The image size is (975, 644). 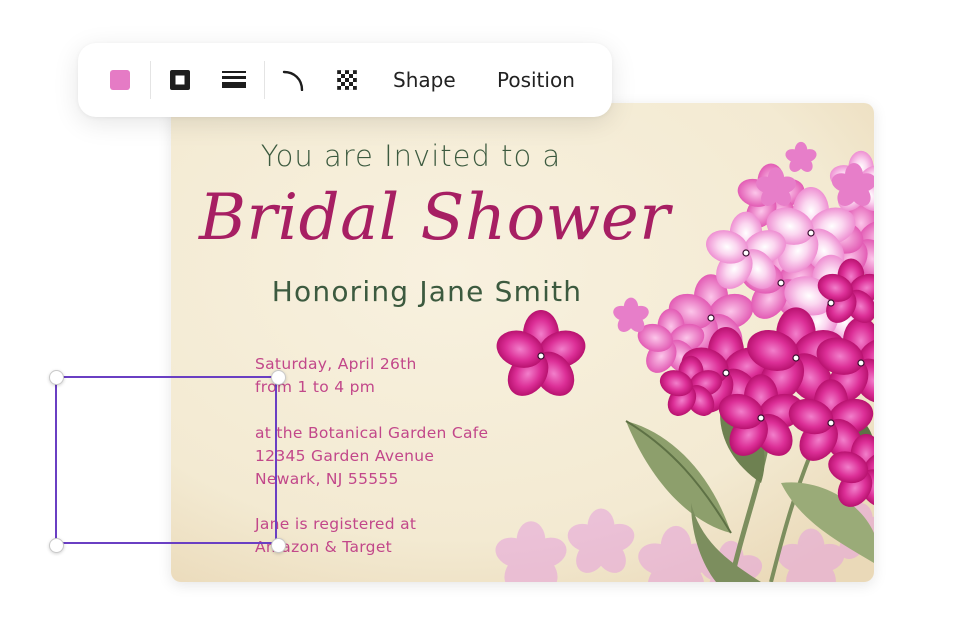 What do you see at coordinates (120, 80) in the screenshot?
I see `fill-color-swatch` at bounding box center [120, 80].